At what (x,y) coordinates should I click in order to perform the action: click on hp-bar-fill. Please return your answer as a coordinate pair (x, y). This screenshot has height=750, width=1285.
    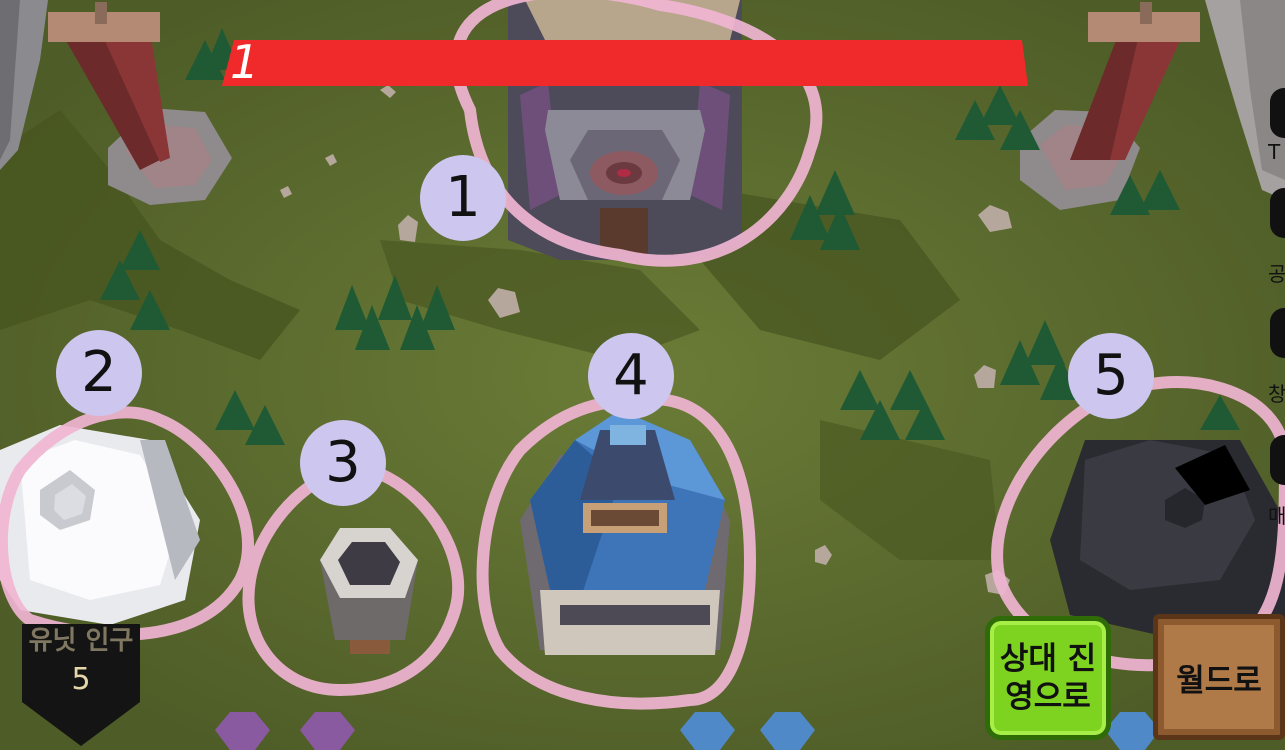
    Looking at the image, I should click on (625, 63).